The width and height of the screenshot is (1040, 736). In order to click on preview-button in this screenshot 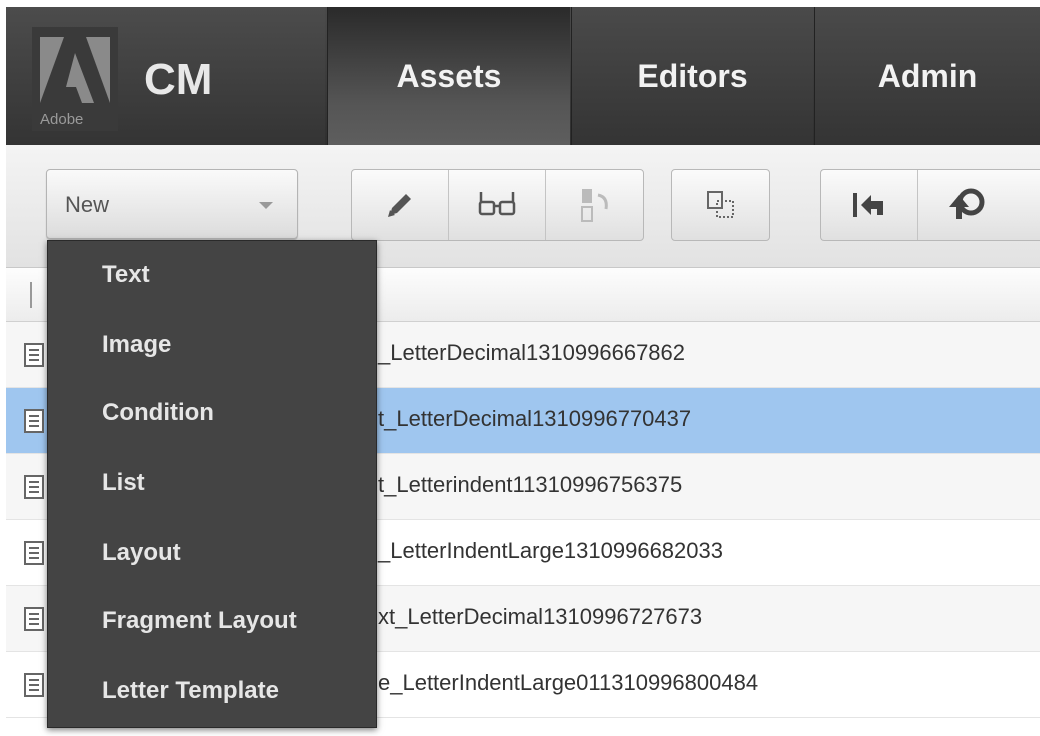, I will do `click(497, 205)`.